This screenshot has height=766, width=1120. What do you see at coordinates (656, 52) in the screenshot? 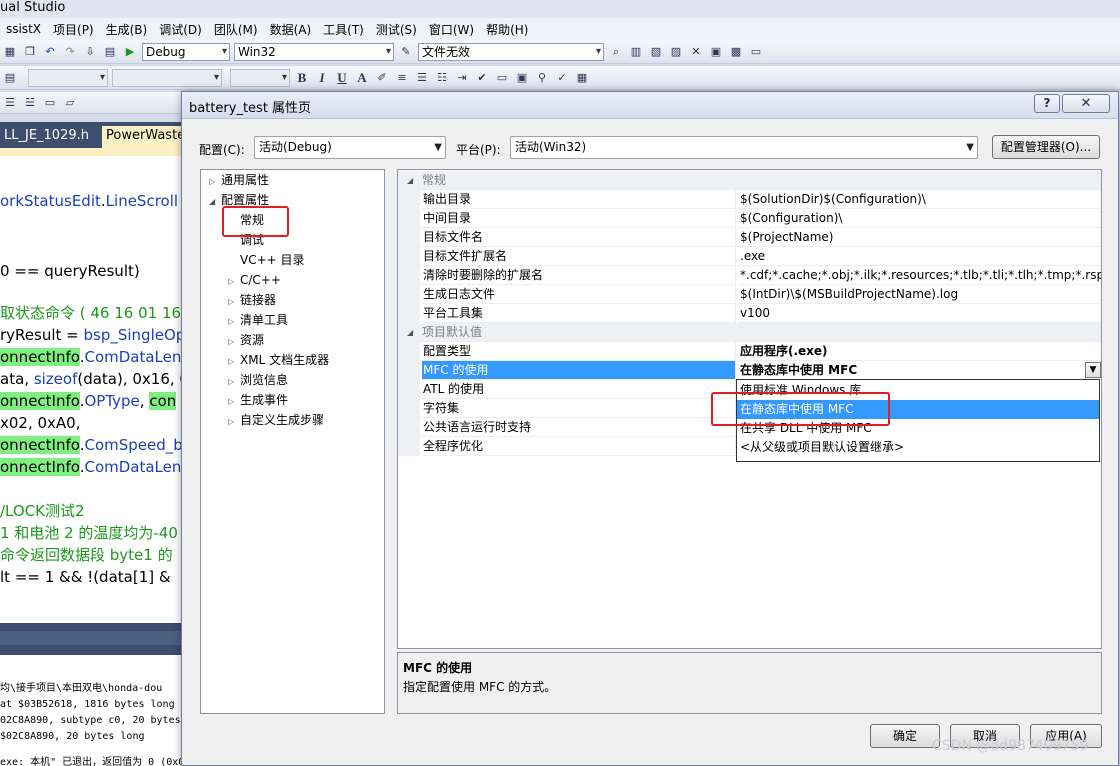
I see `properties-icon: ▧` at bounding box center [656, 52].